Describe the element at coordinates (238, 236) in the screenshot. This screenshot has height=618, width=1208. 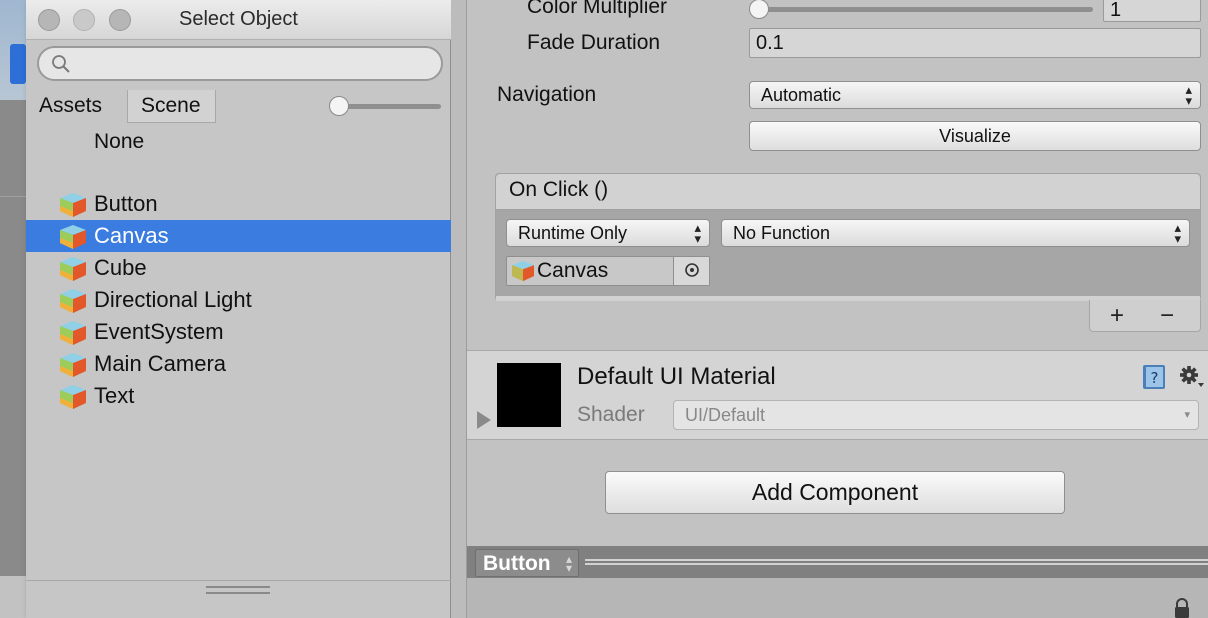
I see `list-item: Canvas` at that location.